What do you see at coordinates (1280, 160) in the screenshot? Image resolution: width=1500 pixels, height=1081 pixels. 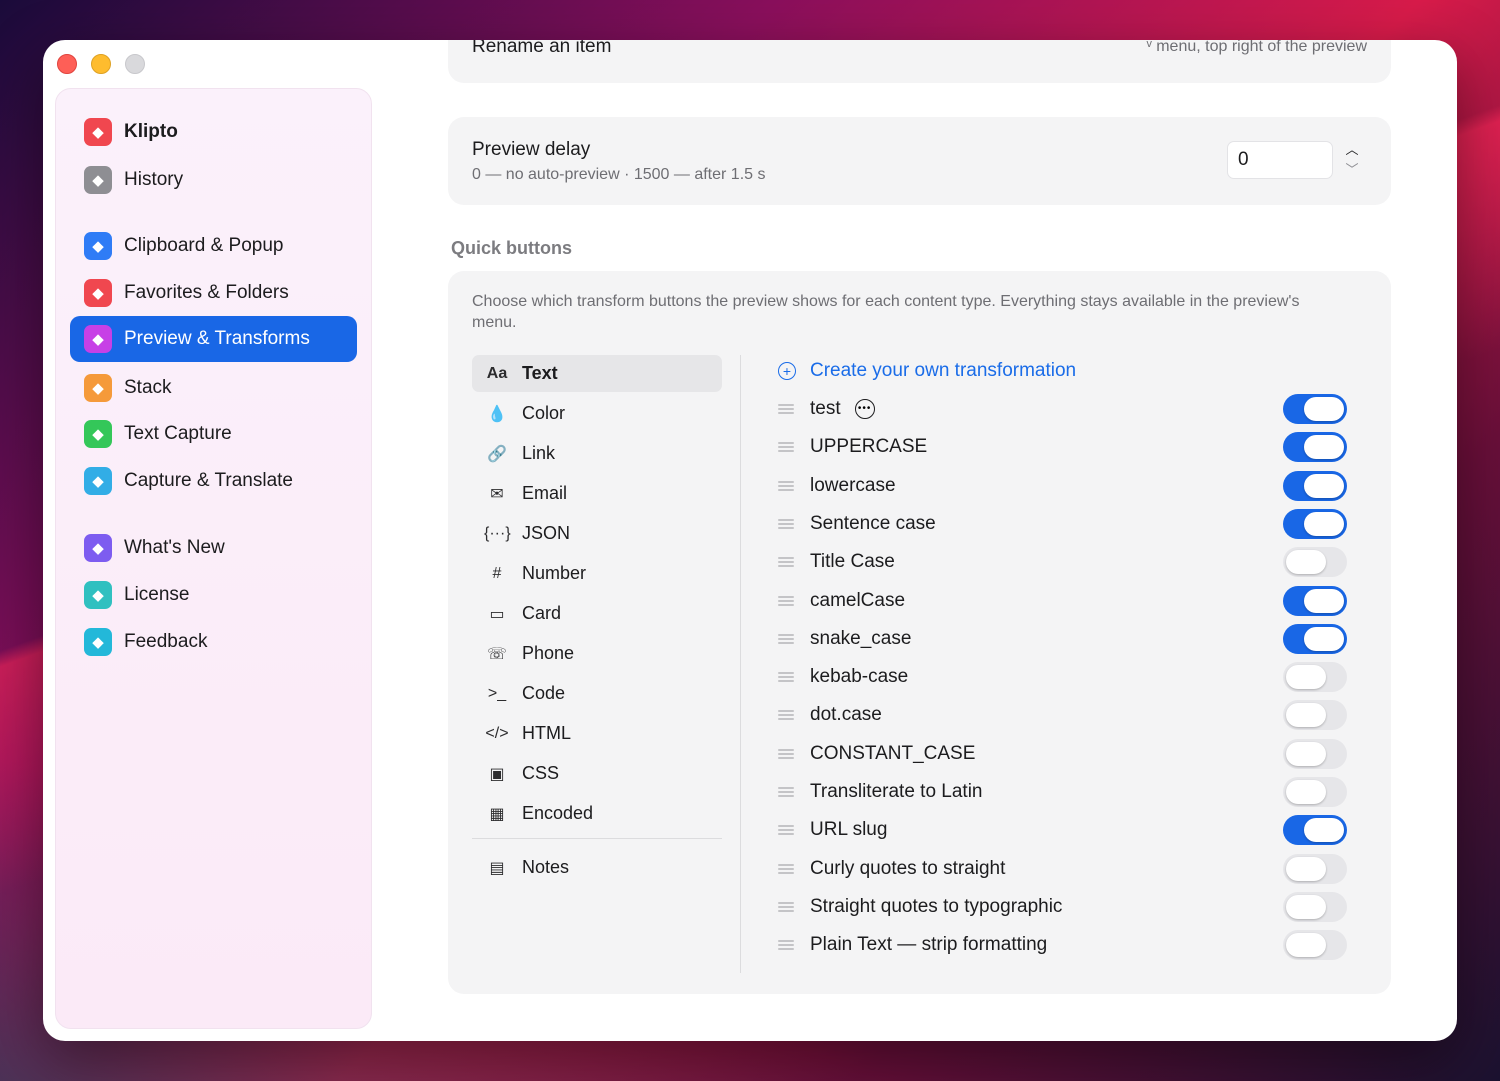 I see `preview-delay-input` at bounding box center [1280, 160].